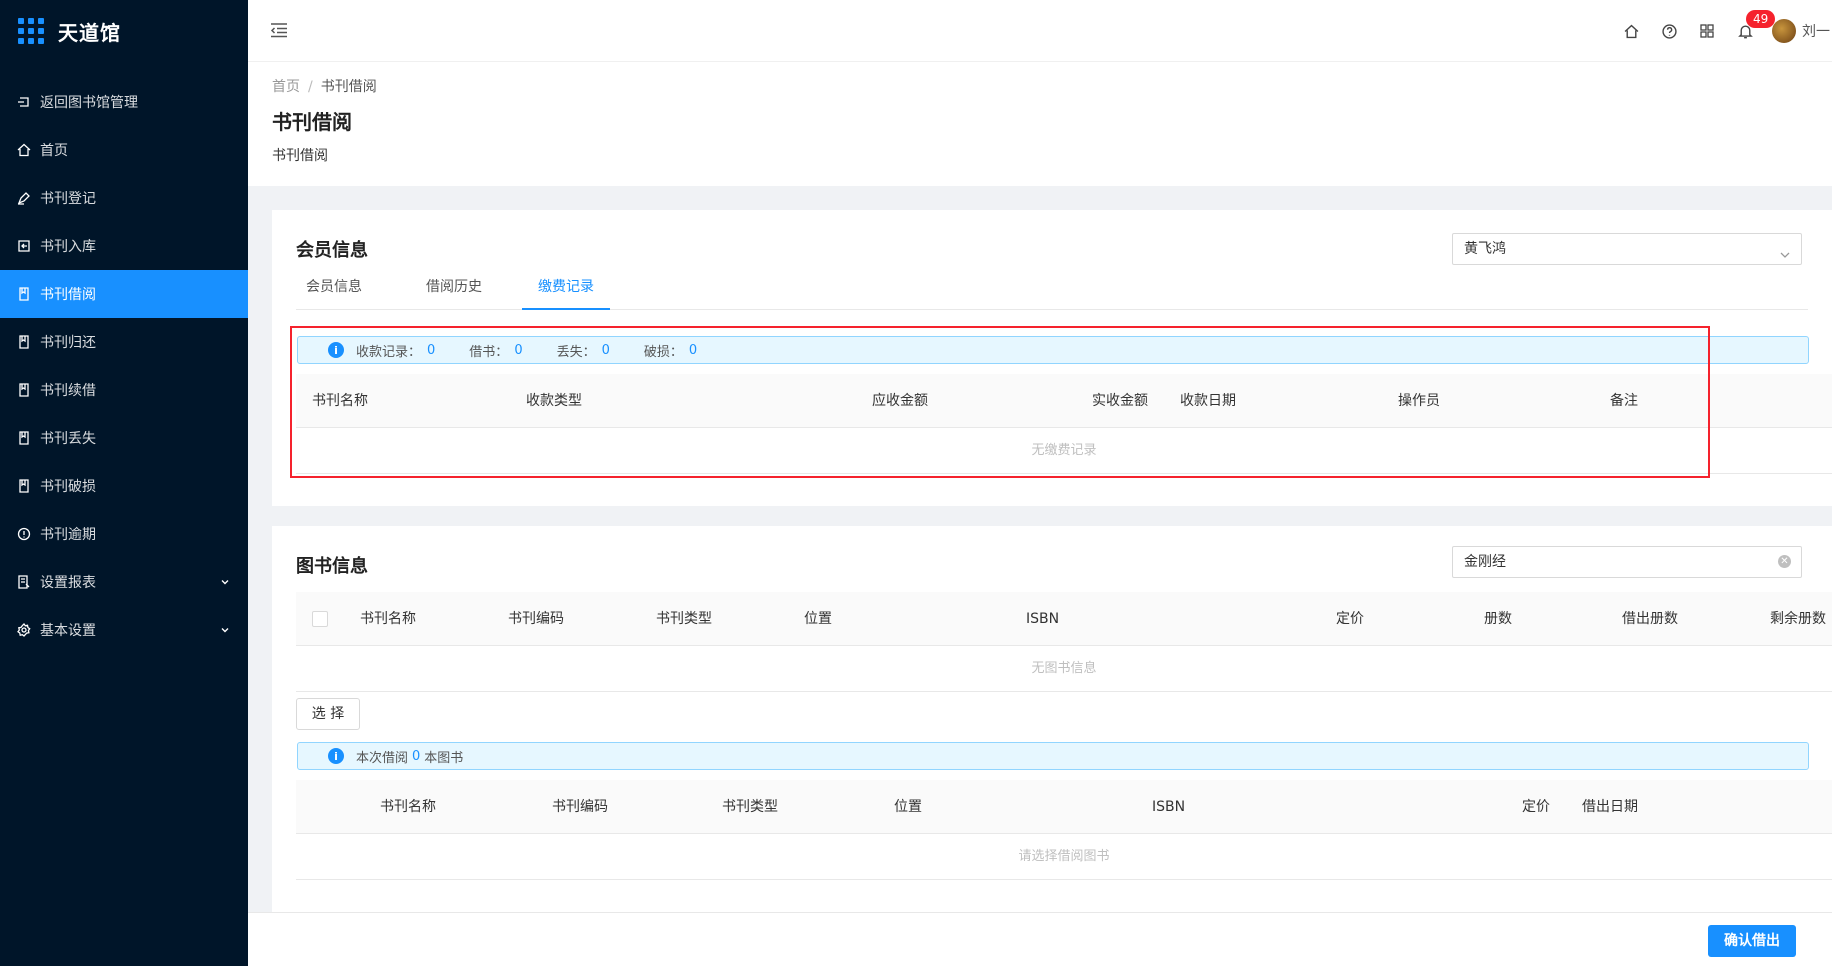 The width and height of the screenshot is (1832, 966). Describe the element at coordinates (68, 583) in the screenshot. I see `sidebar-item-label: 设置报表` at that location.